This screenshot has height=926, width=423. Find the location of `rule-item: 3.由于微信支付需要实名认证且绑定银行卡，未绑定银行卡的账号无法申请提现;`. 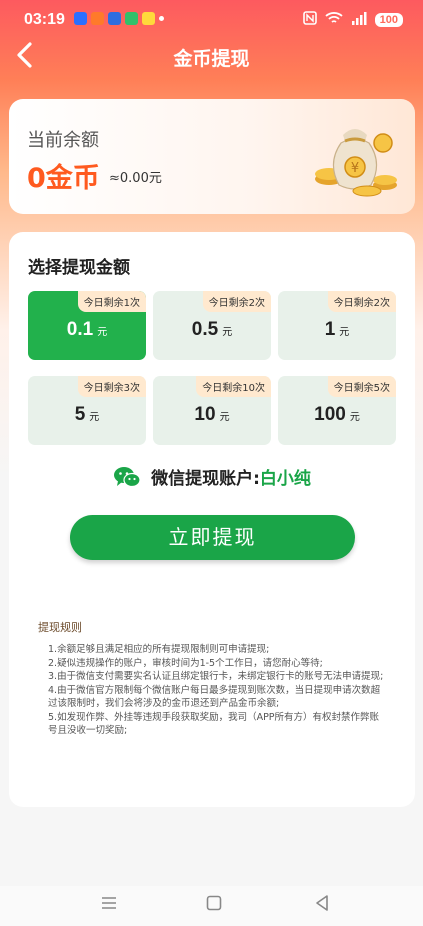

rule-item: 3.由于微信支付需要实名认证且绑定银行卡，未绑定银行卡的账号无法申请提现; is located at coordinates (216, 676).